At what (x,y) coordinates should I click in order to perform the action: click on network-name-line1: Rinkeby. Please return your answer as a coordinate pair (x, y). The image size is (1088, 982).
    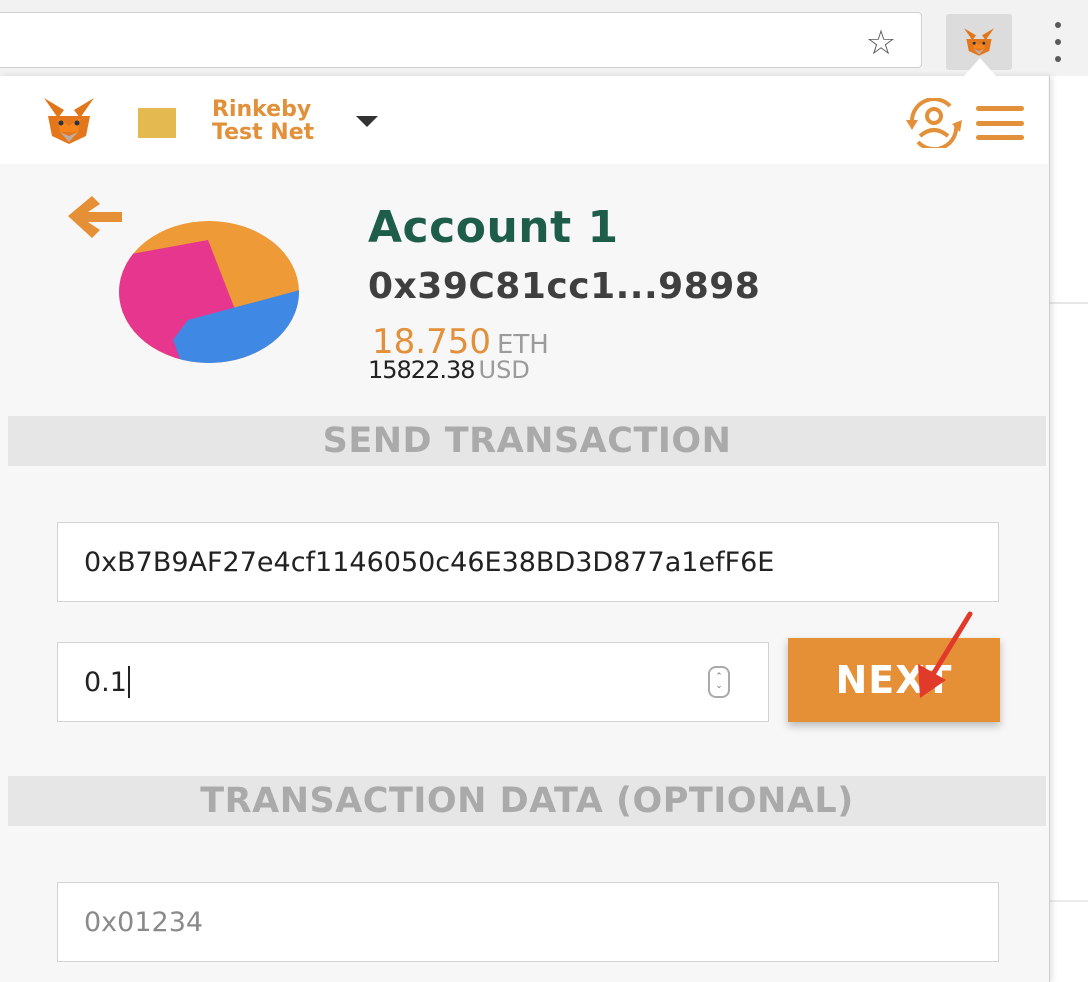
    Looking at the image, I should click on (262, 109).